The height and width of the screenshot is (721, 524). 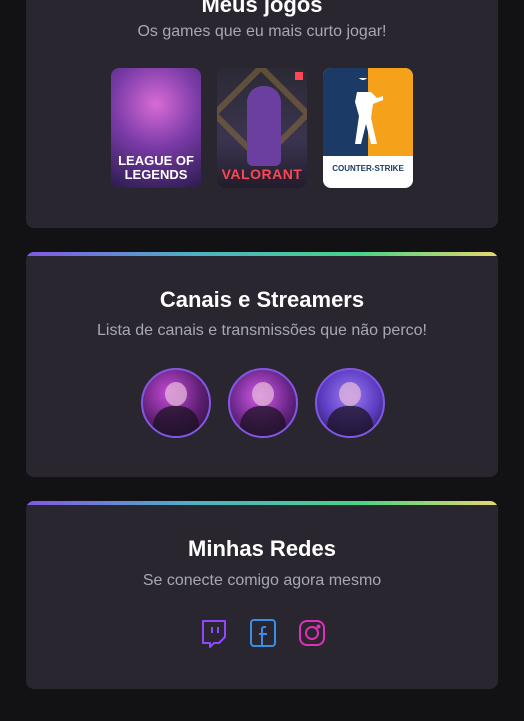 What do you see at coordinates (262, 8) in the screenshot?
I see `games-title: Meus jogos` at bounding box center [262, 8].